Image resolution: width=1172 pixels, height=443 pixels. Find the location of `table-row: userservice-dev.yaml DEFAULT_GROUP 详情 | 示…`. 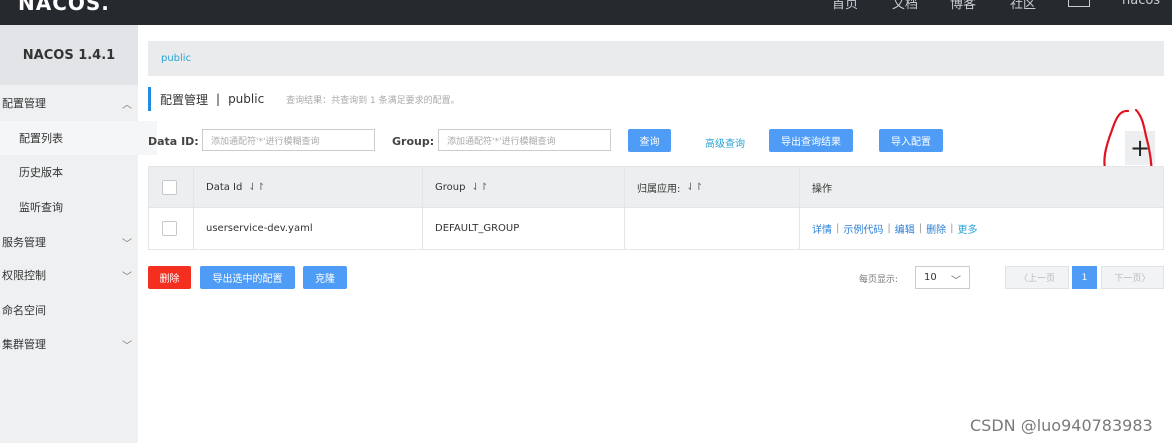

table-row: userservice-dev.yaml DEFAULT_GROUP 详情 | 示… is located at coordinates (656, 228).